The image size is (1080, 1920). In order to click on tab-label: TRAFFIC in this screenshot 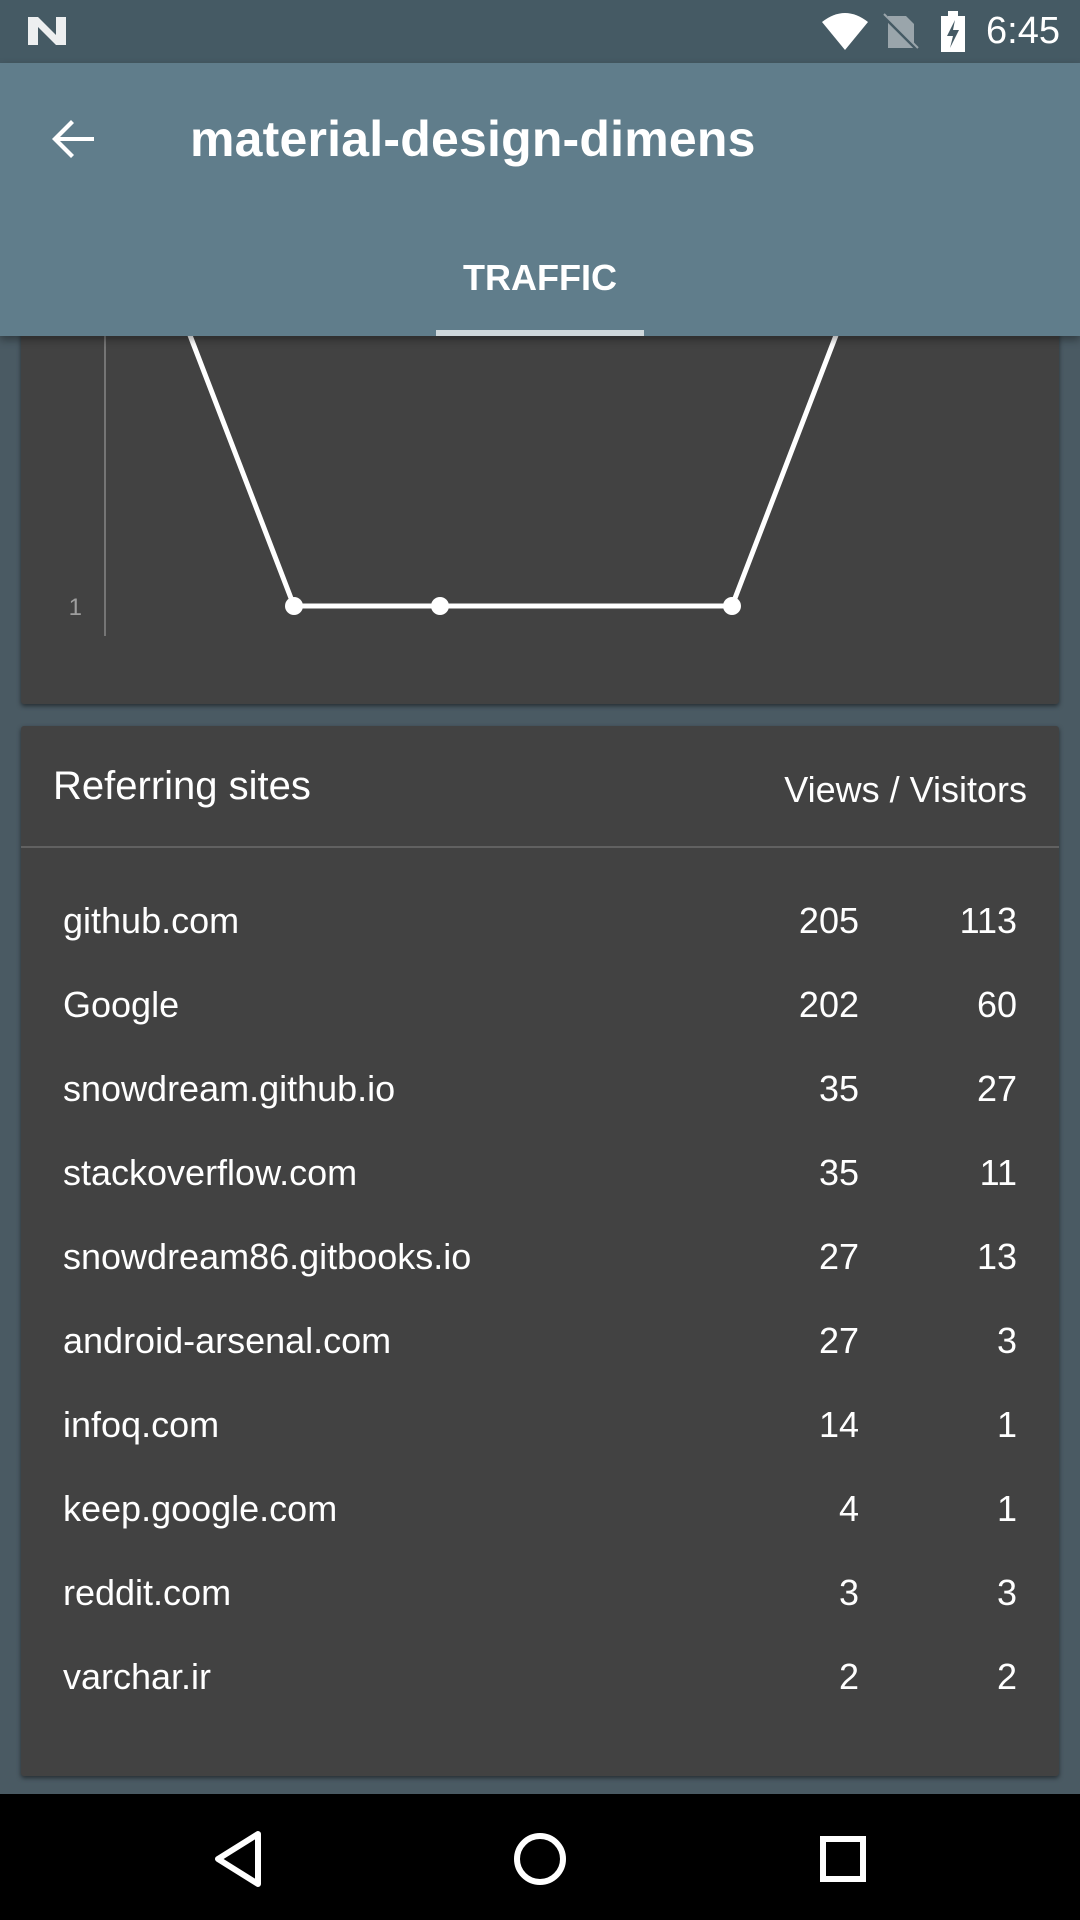, I will do `click(540, 277)`.